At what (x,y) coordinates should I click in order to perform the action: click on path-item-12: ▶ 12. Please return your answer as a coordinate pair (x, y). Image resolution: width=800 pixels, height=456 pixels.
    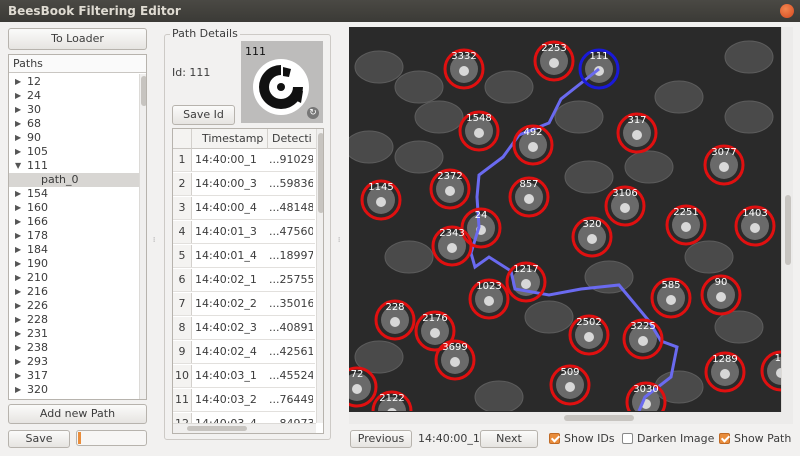
    Looking at the image, I should click on (76, 82).